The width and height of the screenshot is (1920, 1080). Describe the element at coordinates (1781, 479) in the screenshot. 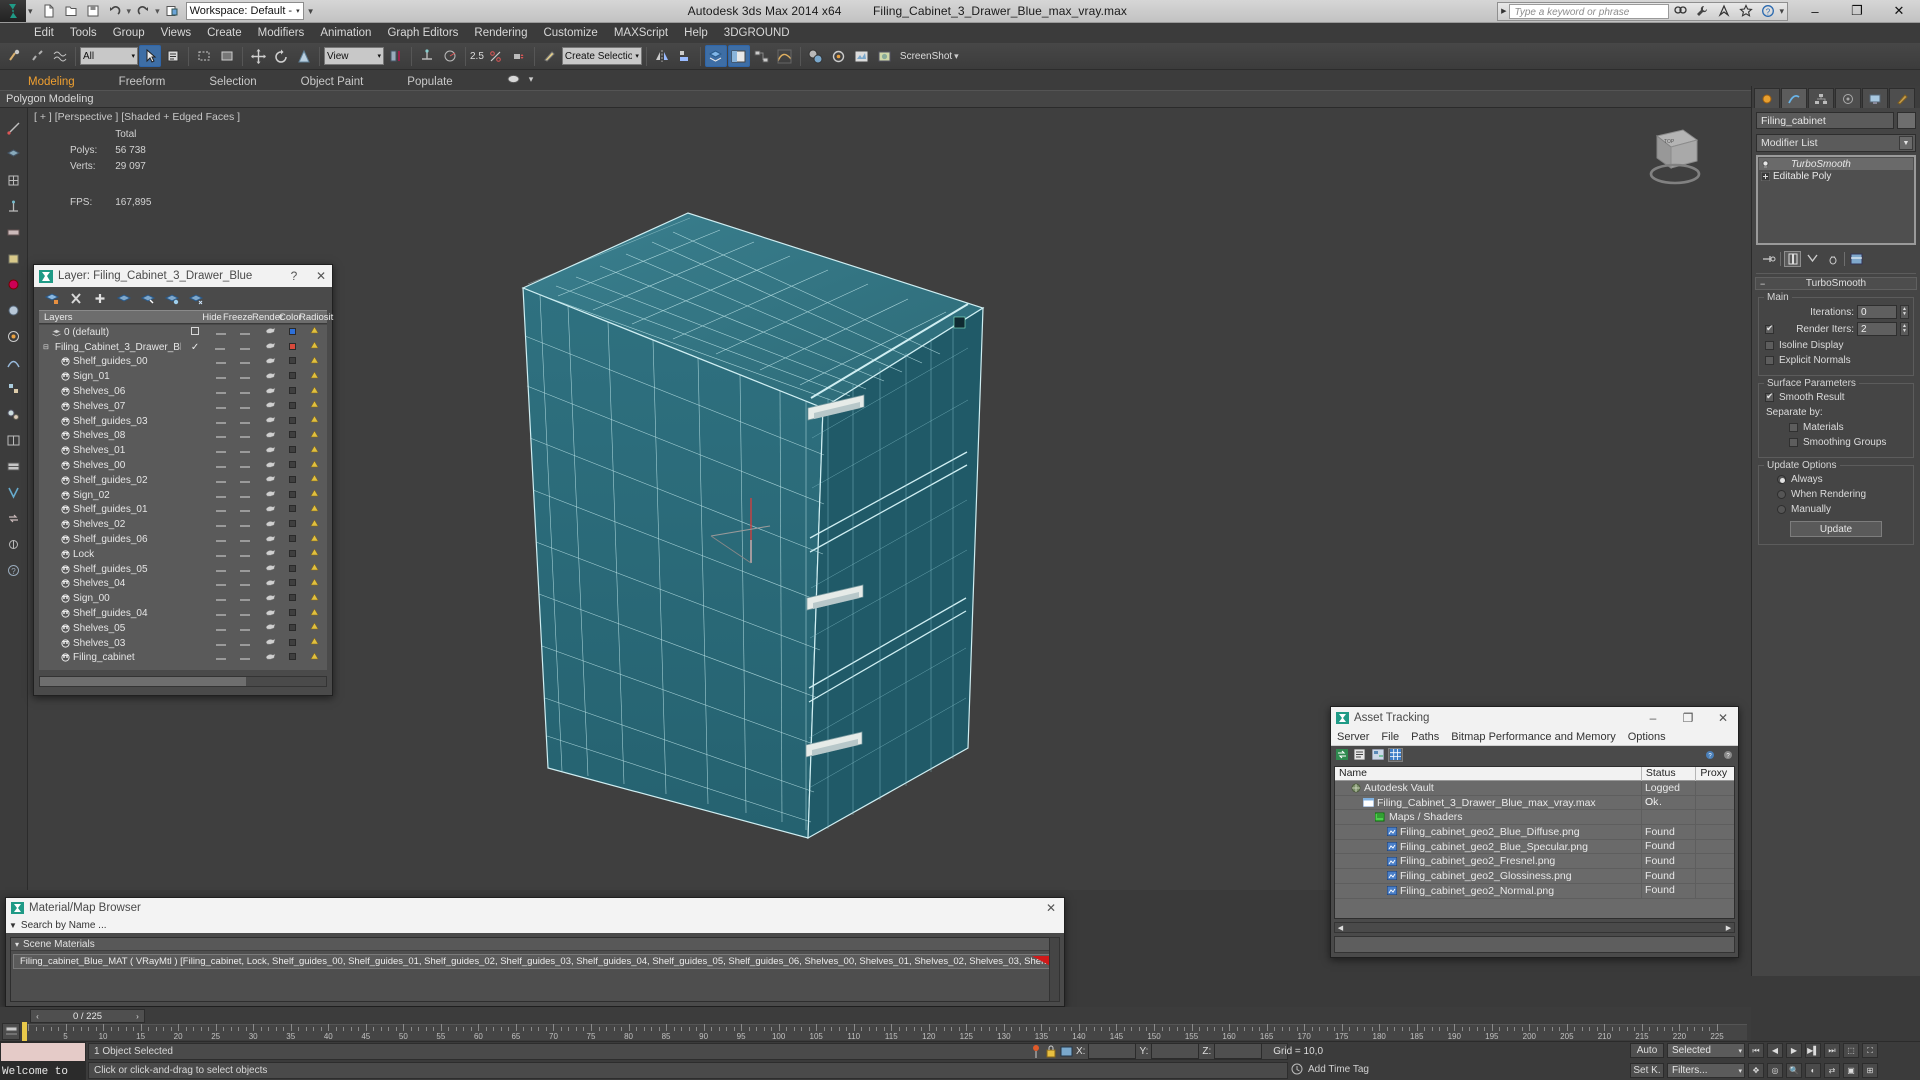

I see `radio-always` at that location.